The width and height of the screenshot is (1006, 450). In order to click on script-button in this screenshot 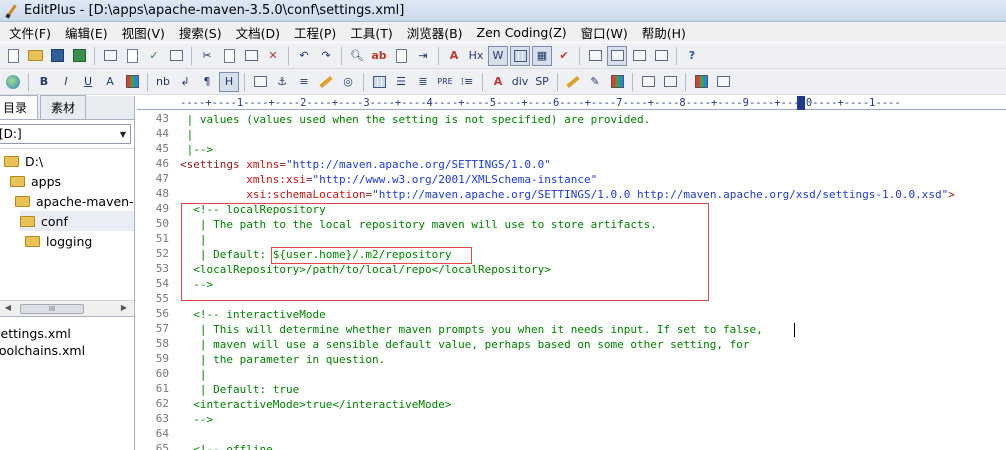, I will do `click(573, 82)`.